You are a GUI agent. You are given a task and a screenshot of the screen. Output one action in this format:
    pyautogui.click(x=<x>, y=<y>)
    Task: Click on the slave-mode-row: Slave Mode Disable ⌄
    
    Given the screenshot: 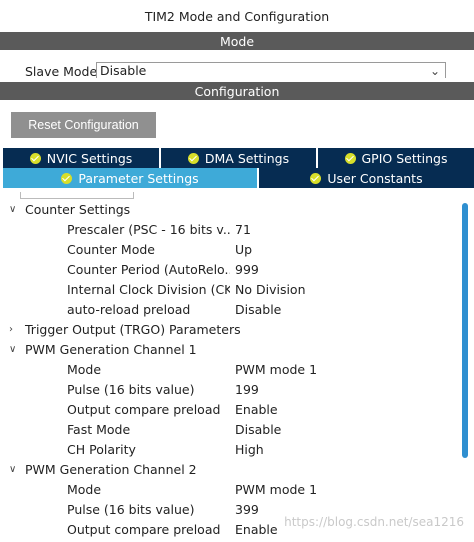 What is the action you would take?
    pyautogui.click(x=237, y=65)
    